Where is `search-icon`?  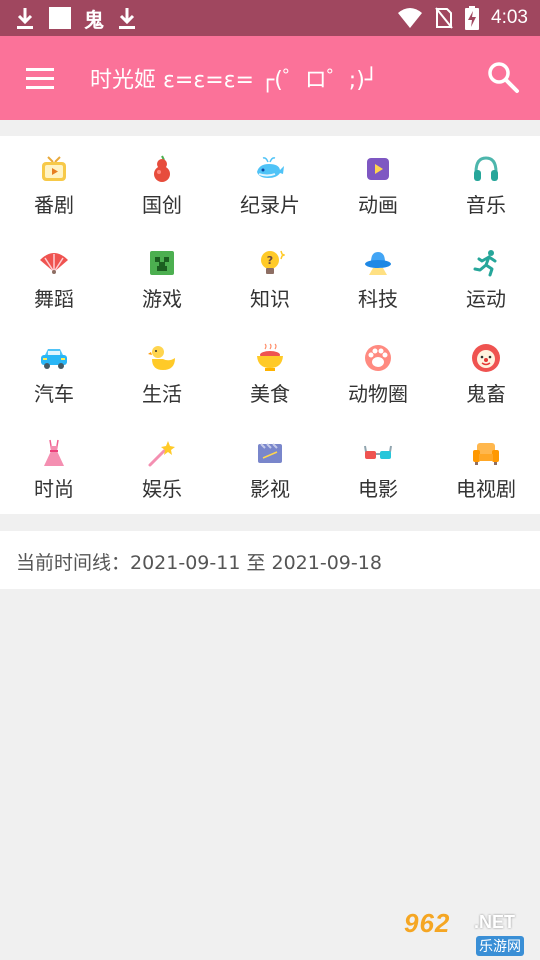
search-icon is located at coordinates (503, 77).